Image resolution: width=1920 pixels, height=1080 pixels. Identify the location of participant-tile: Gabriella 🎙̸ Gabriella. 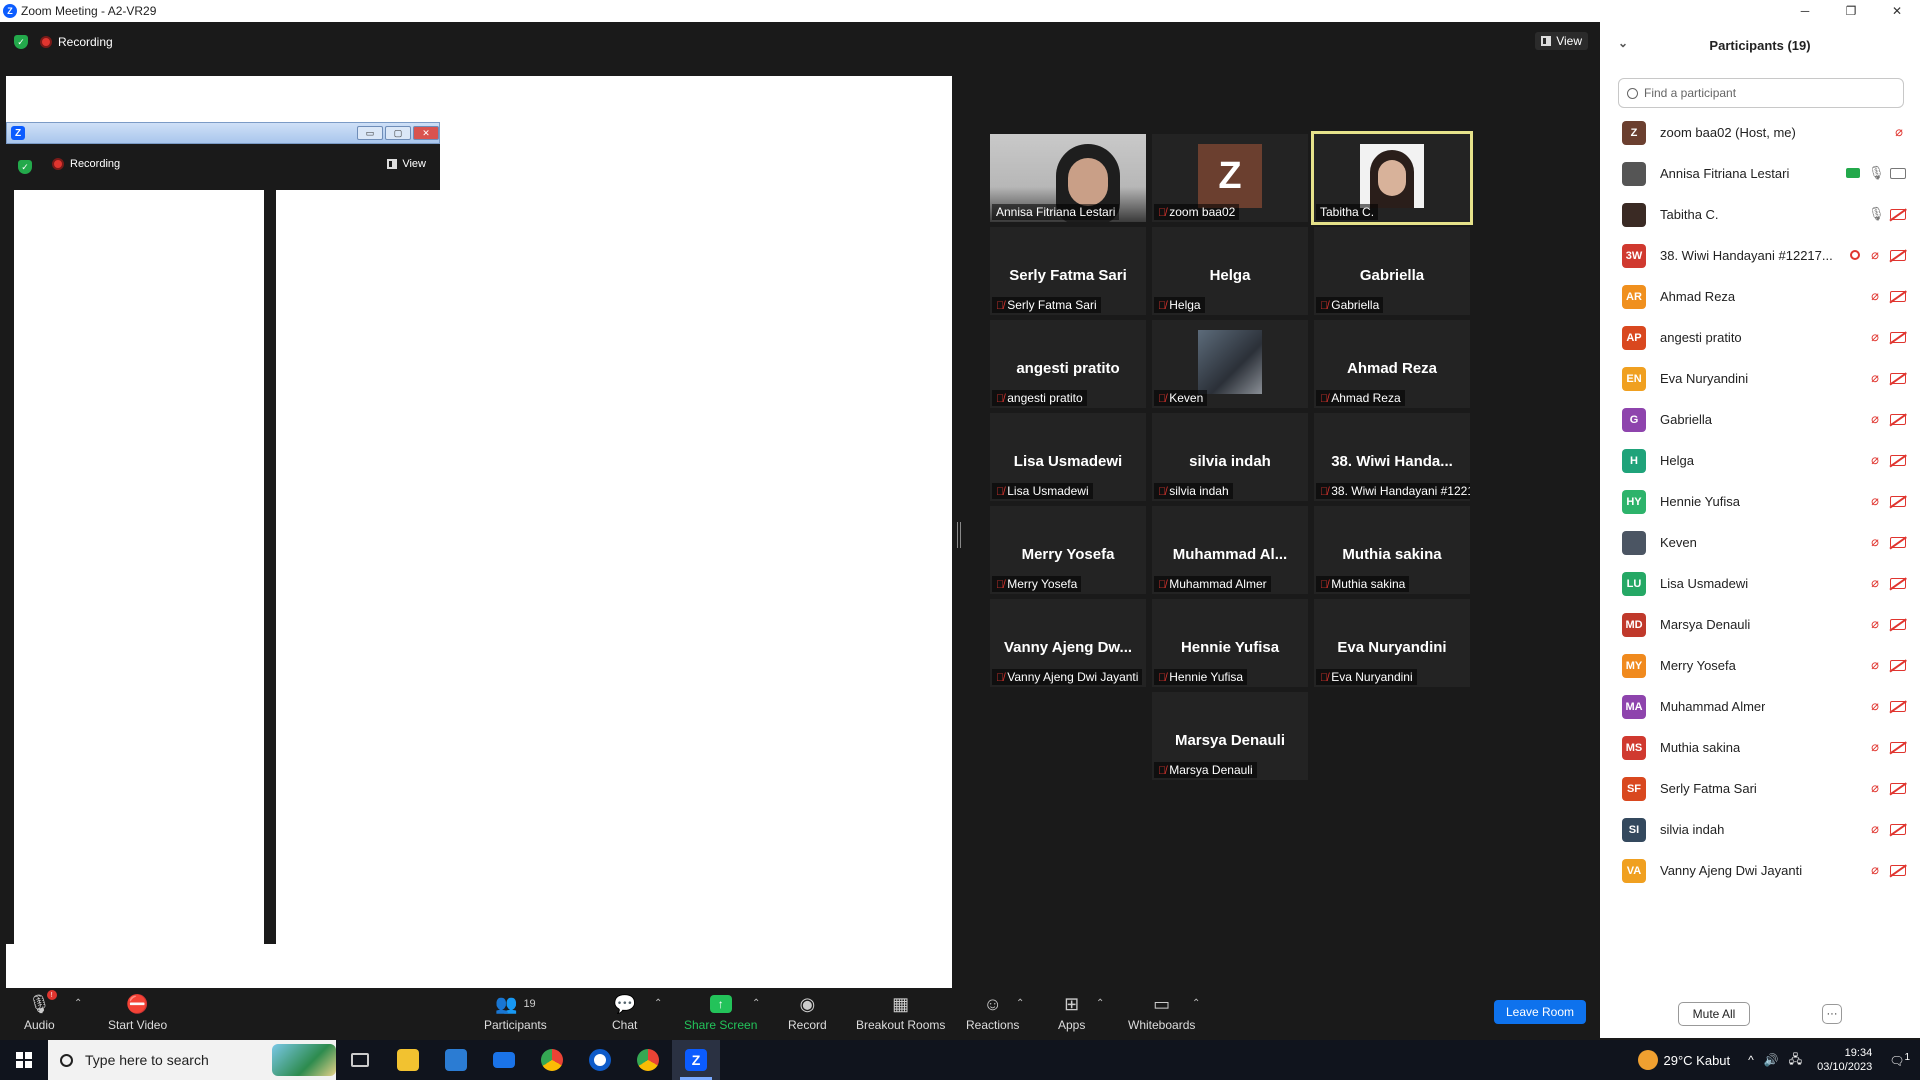
(1392, 271).